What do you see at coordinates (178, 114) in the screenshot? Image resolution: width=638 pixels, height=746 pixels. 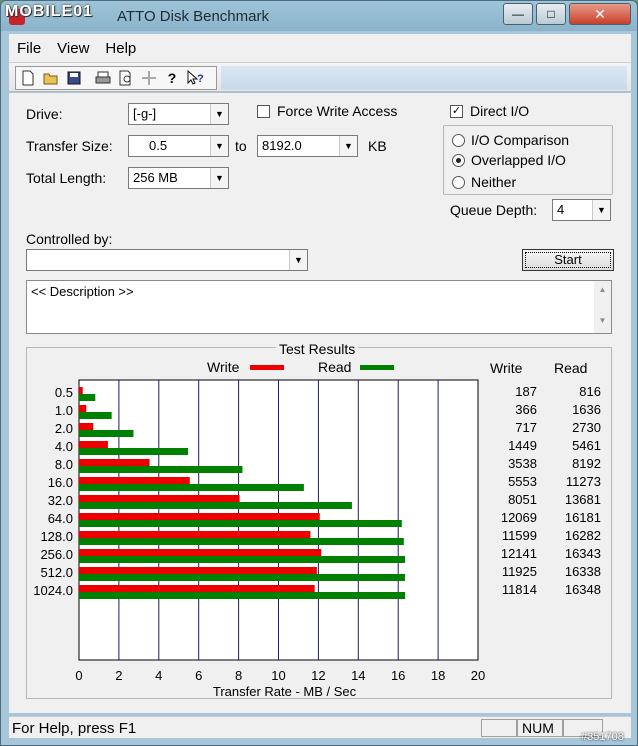 I see `drive-select: [-g-] ▼` at bounding box center [178, 114].